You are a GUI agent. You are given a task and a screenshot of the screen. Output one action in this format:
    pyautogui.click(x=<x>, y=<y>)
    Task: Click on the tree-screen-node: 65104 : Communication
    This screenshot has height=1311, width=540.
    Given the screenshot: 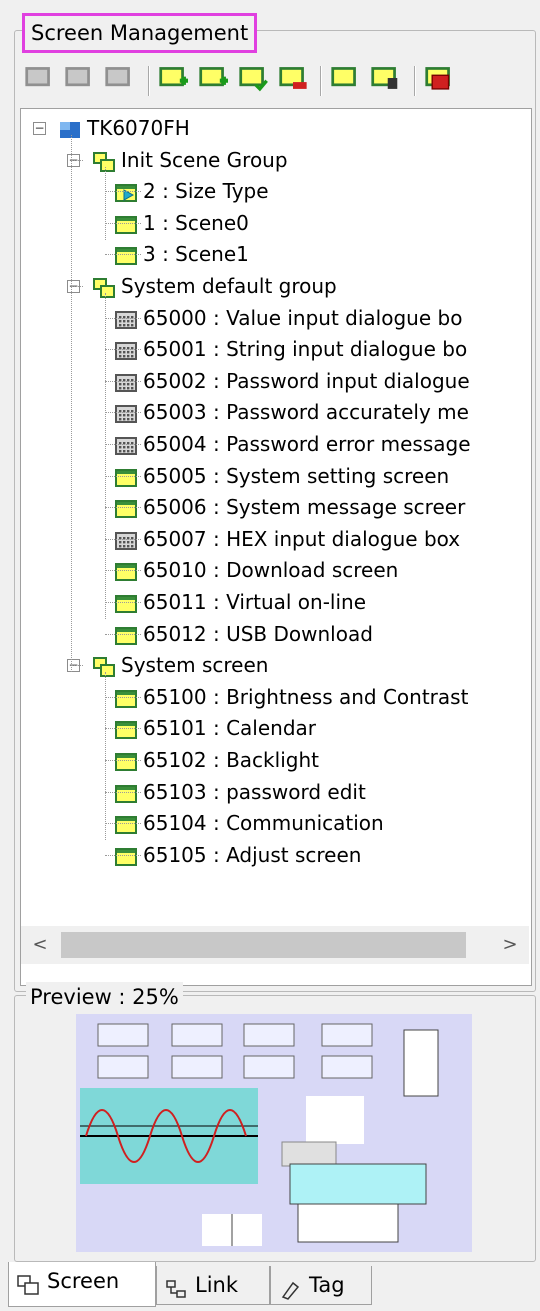 What is the action you would take?
    pyautogui.click(x=276, y=823)
    